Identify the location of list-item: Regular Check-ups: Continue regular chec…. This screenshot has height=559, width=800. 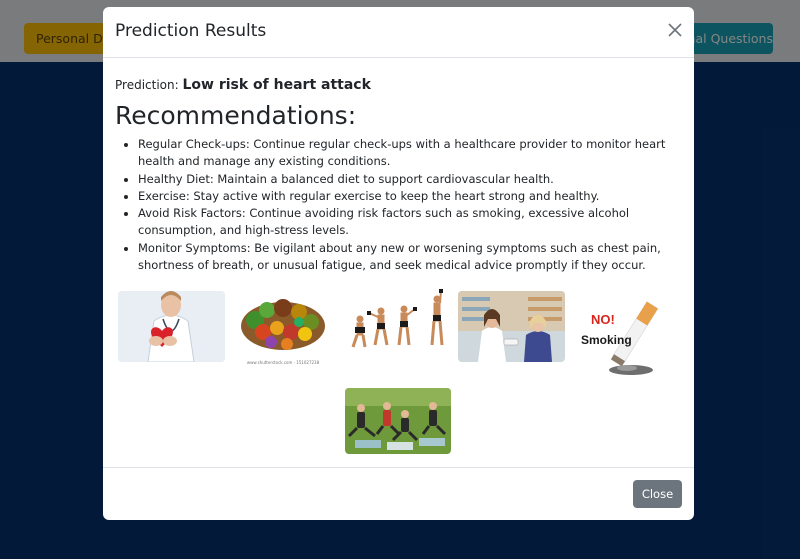
(410, 153).